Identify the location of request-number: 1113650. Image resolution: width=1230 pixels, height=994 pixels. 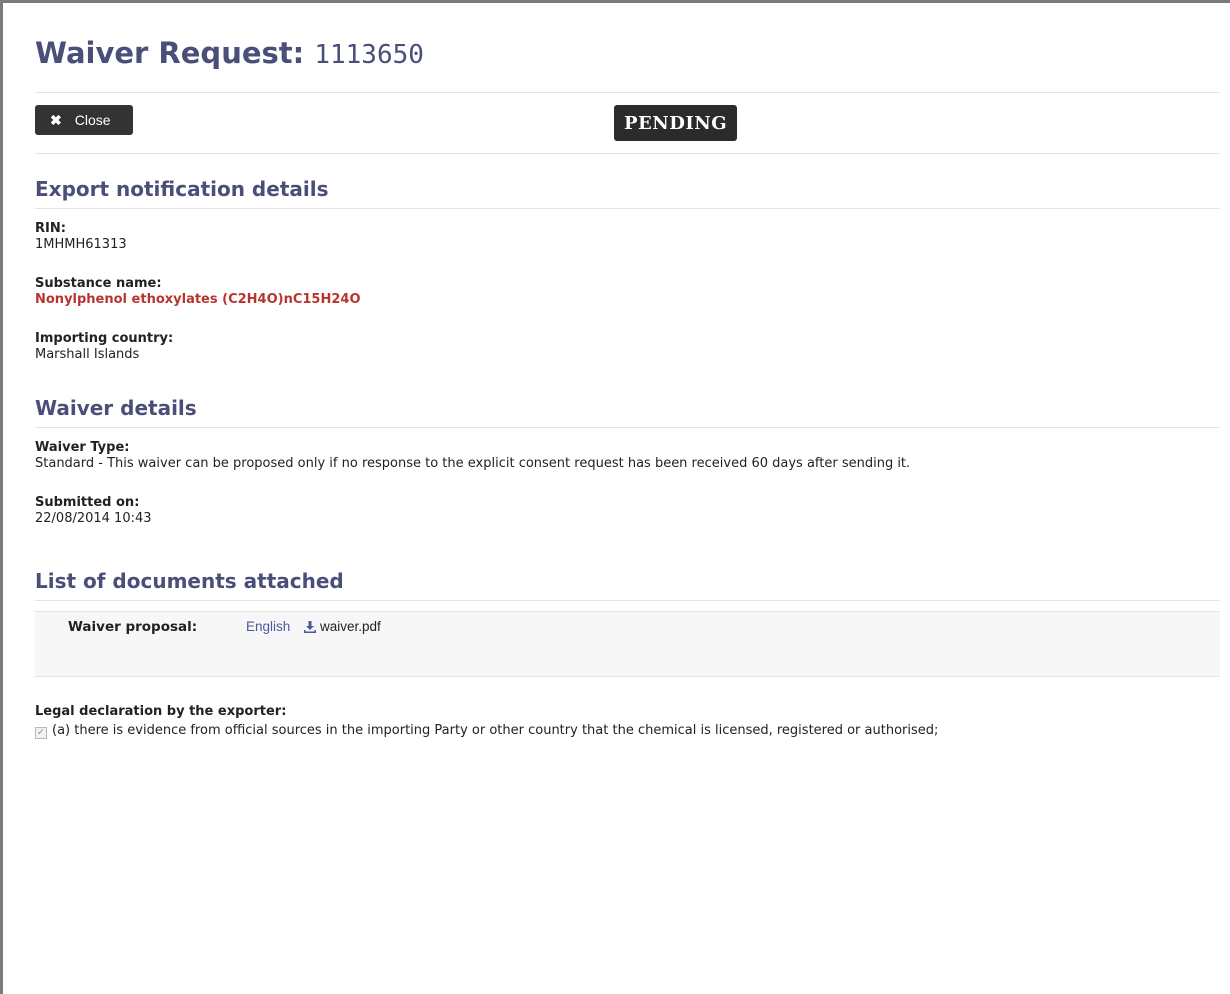
(369, 55).